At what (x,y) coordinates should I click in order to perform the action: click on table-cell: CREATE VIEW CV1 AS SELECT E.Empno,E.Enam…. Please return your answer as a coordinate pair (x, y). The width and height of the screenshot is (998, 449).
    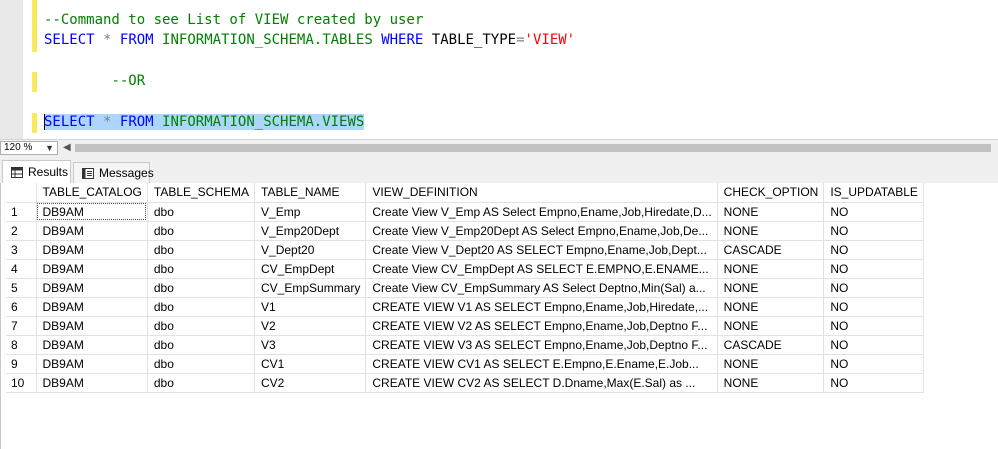
    Looking at the image, I should click on (541, 364).